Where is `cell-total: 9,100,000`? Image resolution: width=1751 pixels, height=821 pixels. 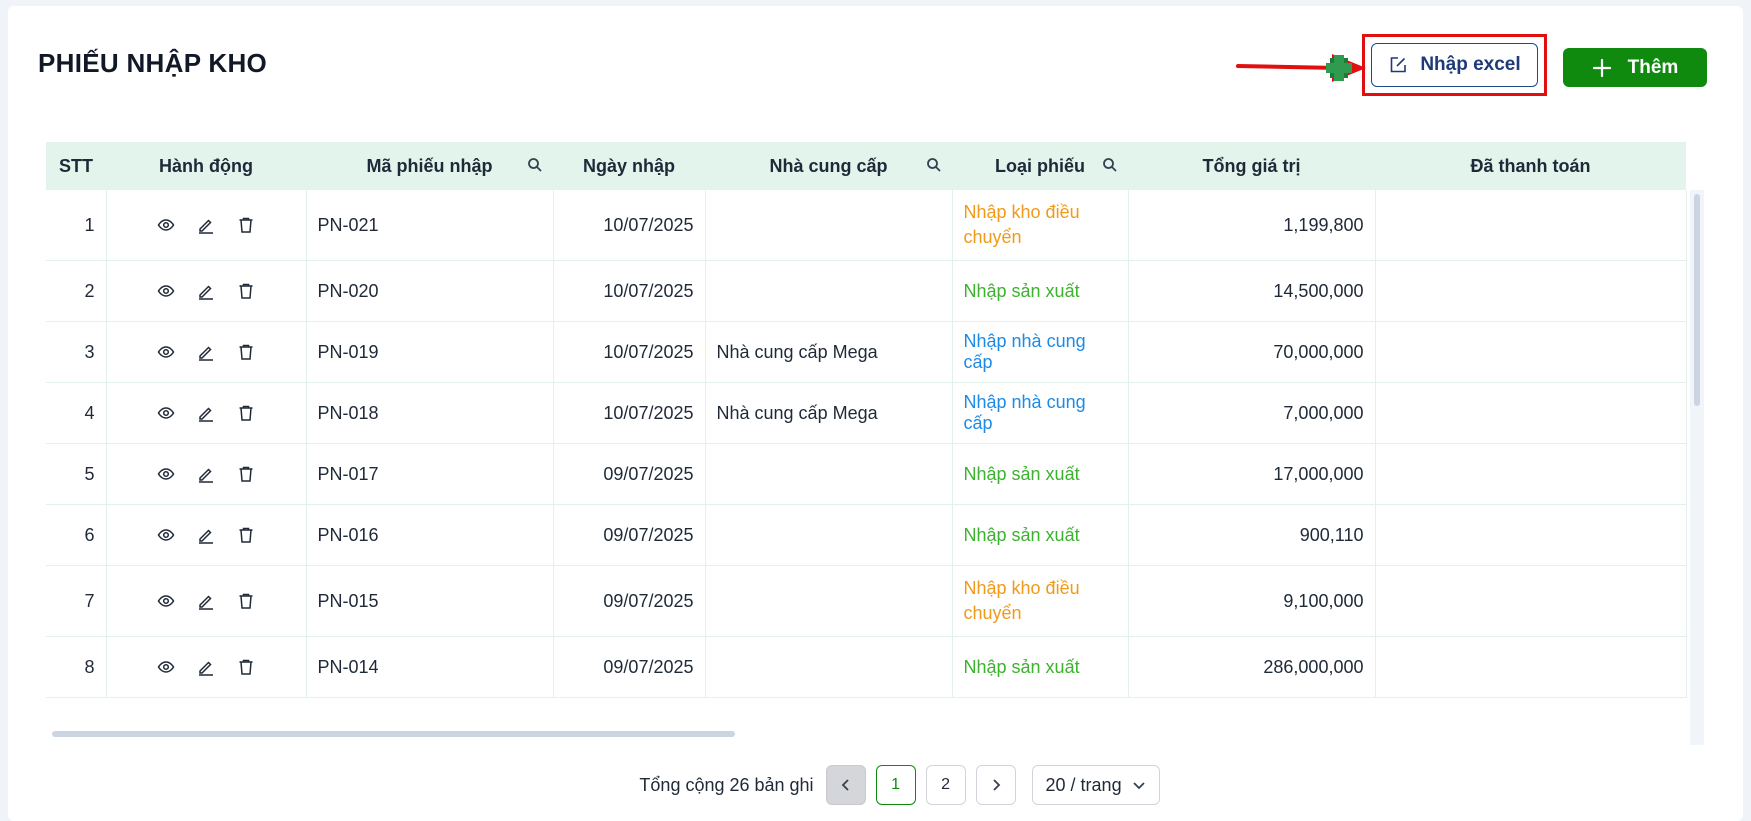 cell-total: 9,100,000 is located at coordinates (1252, 601).